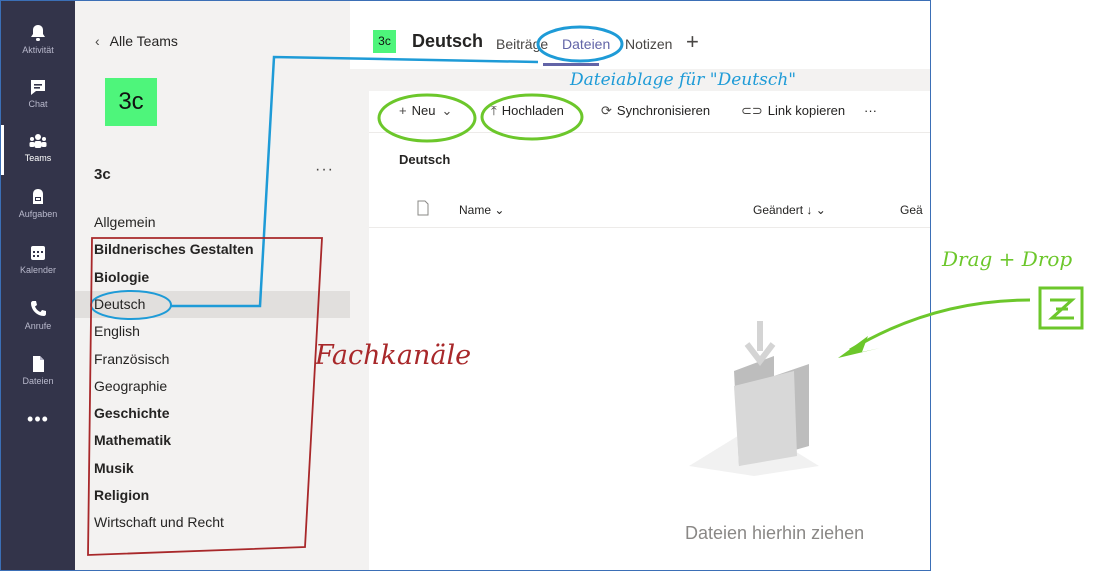  I want to click on upload-label: Hochladen, so click(532, 110).